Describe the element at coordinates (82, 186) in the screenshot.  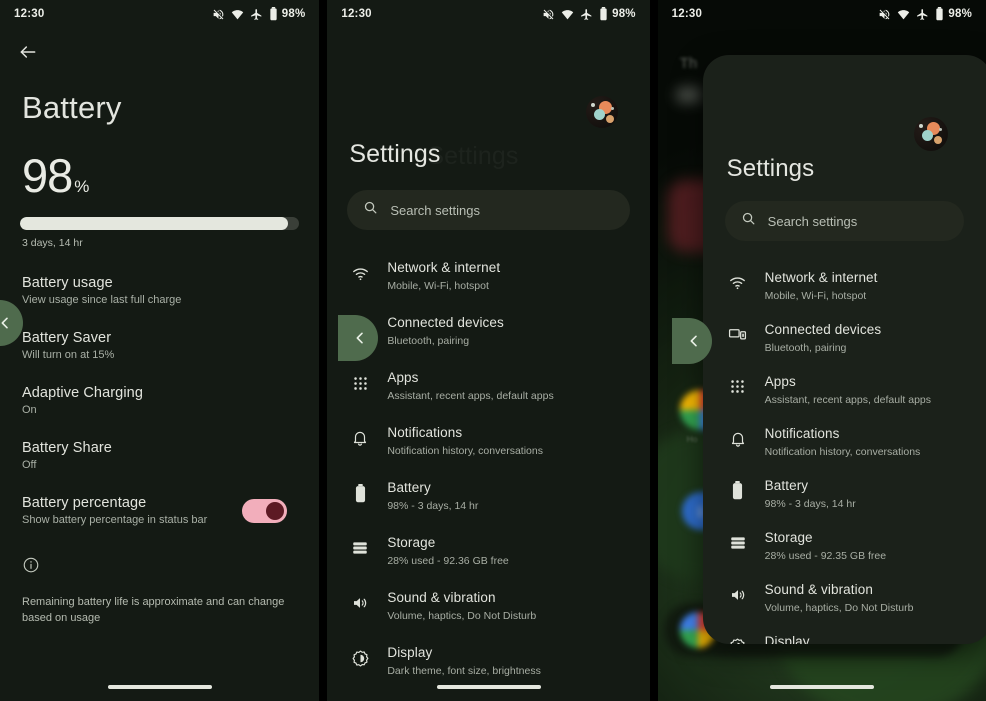
I see `battery-percent-symbol: %` at that location.